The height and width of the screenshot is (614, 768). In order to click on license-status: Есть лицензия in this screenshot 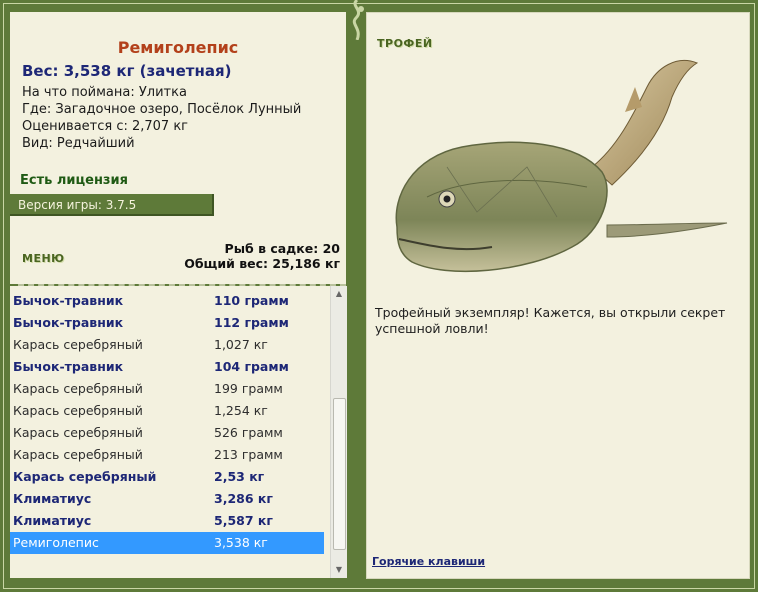, I will do `click(74, 180)`.